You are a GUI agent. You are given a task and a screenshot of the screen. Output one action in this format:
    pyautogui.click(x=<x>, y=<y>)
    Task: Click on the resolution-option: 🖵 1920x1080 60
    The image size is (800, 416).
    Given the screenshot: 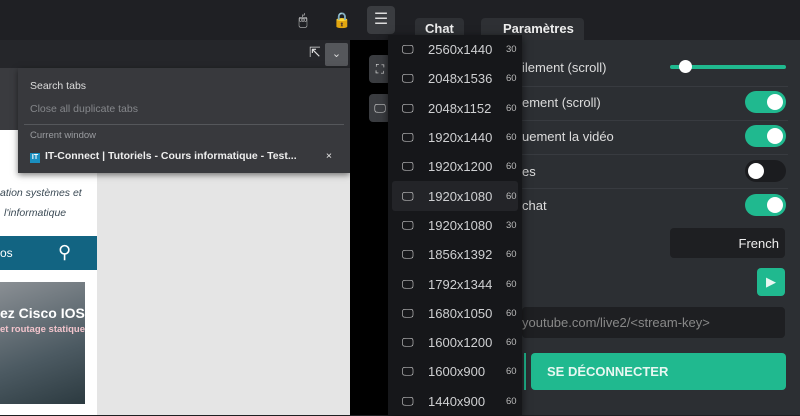 What is the action you would take?
    pyautogui.click(x=455, y=196)
    